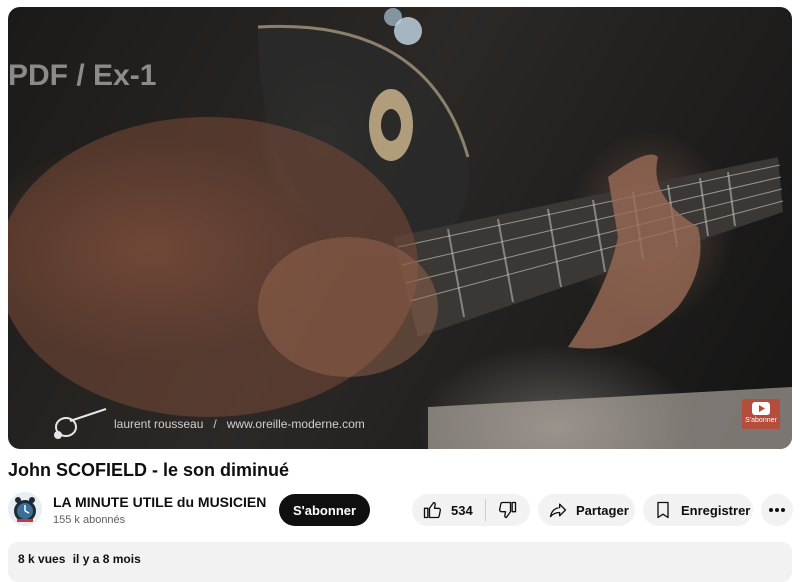 The width and height of the screenshot is (800, 582). What do you see at coordinates (432, 510) in the screenshot?
I see `thumbs-up-icon` at bounding box center [432, 510].